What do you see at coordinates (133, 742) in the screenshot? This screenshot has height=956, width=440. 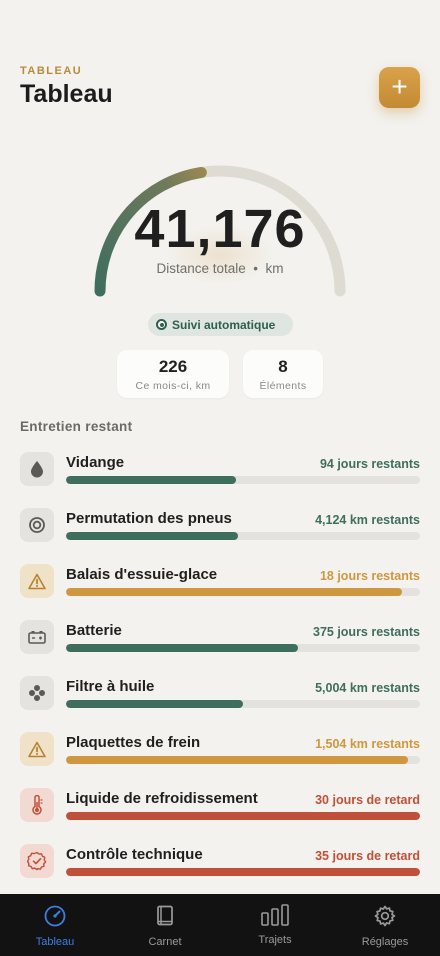 I see `item-name: Plaquettes de frein` at bounding box center [133, 742].